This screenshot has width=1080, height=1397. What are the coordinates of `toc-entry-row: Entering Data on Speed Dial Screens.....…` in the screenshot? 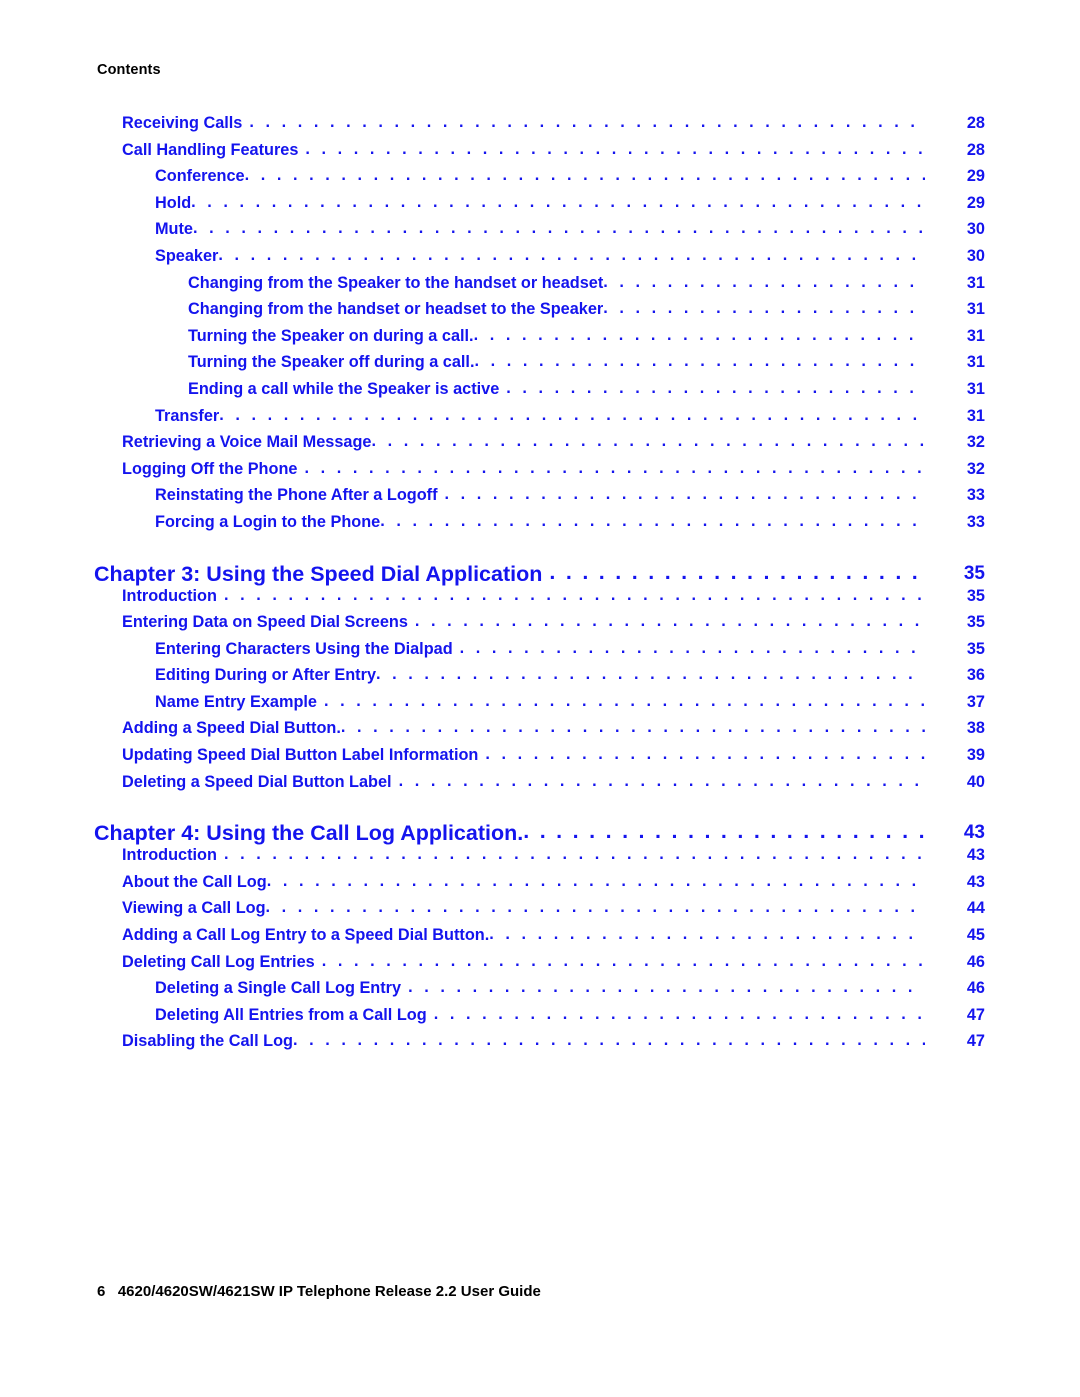 It's located at (540, 626).